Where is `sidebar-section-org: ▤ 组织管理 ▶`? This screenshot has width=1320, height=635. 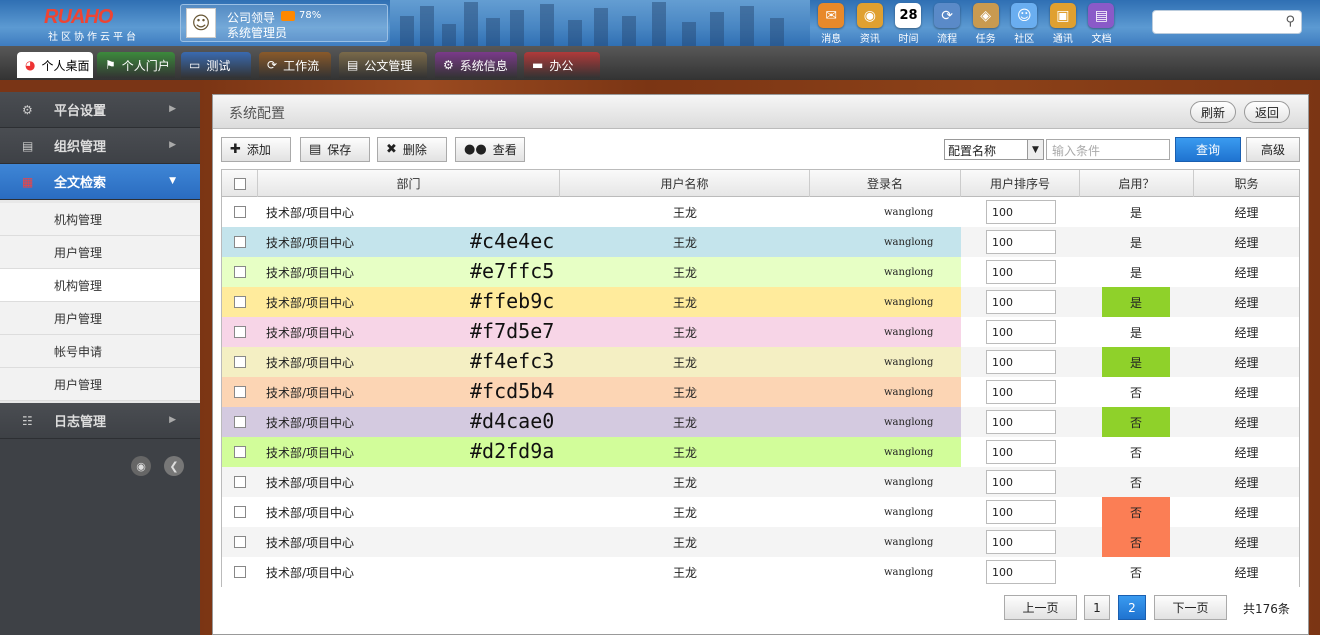
sidebar-section-org: ▤ 组织管理 ▶ is located at coordinates (100, 146).